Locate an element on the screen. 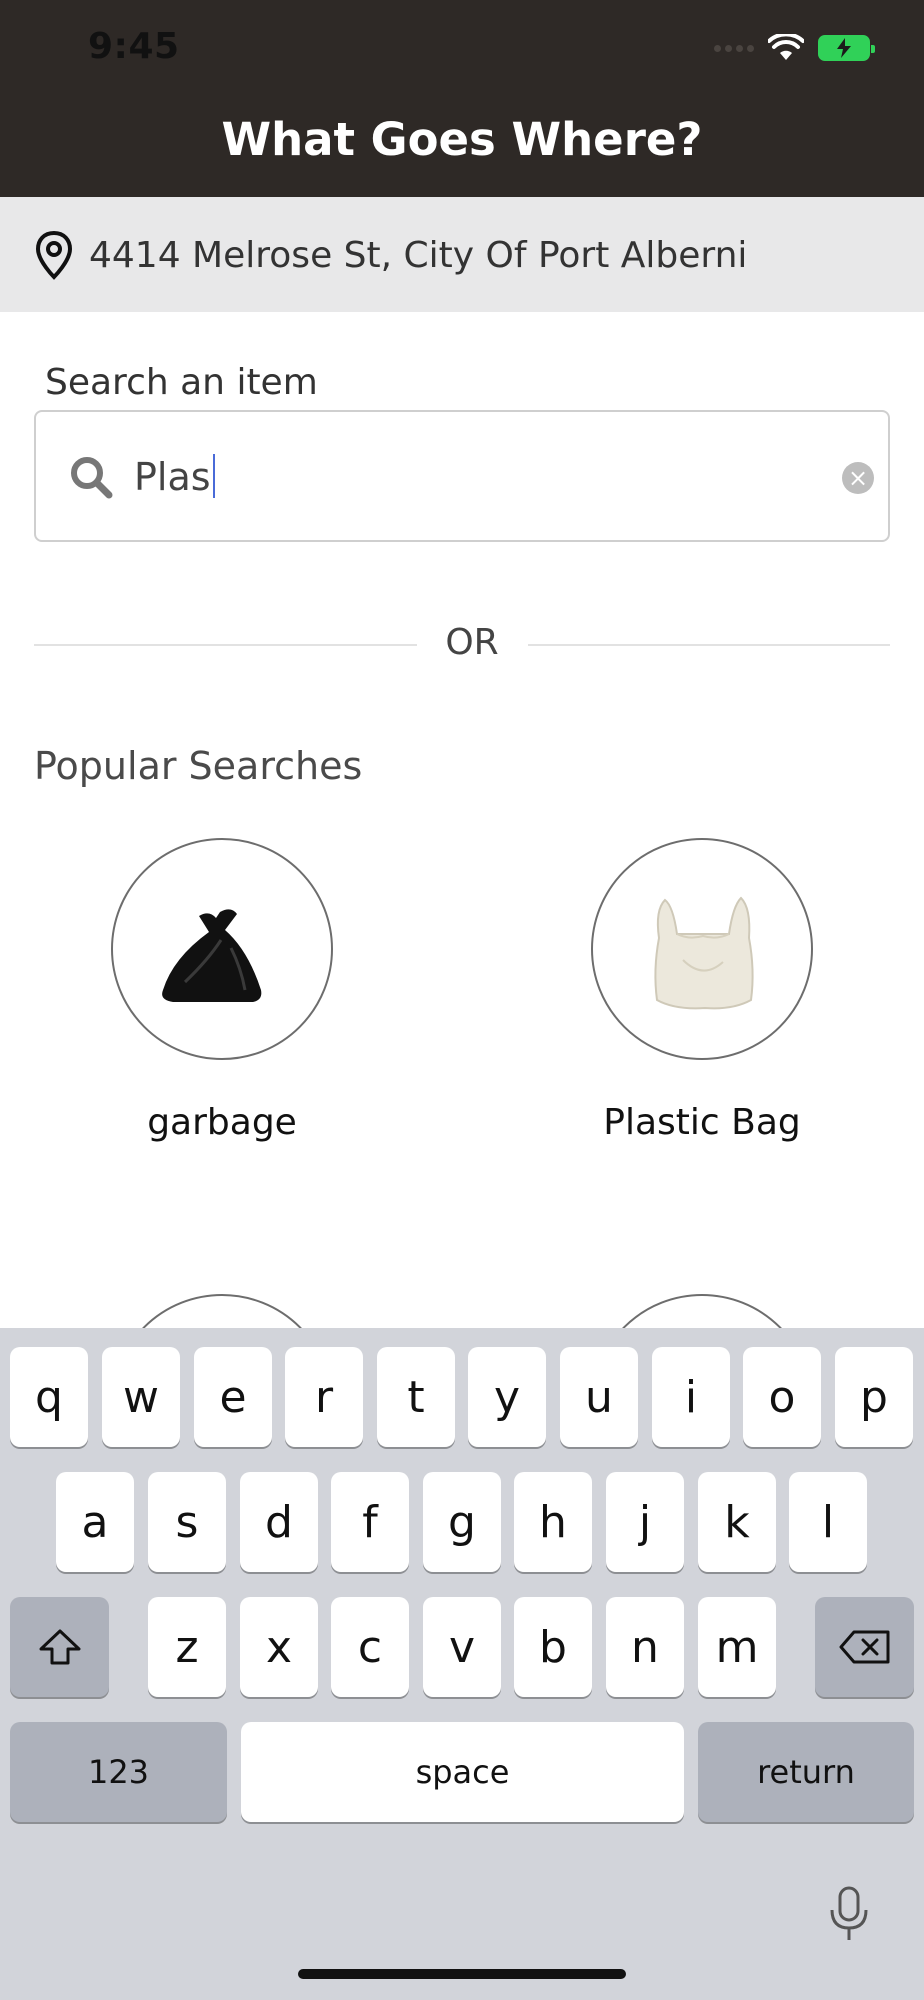 The image size is (924, 2000). key-t: t is located at coordinates (416, 1397).